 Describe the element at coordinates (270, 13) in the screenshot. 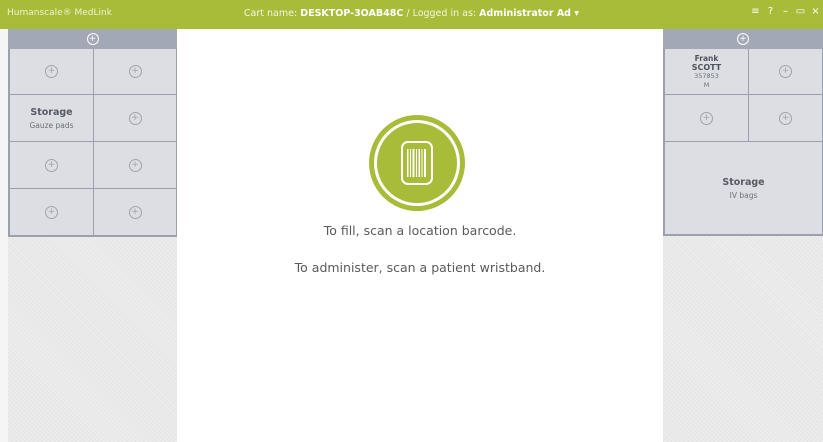

I see `cart-label: Cart name:` at that location.